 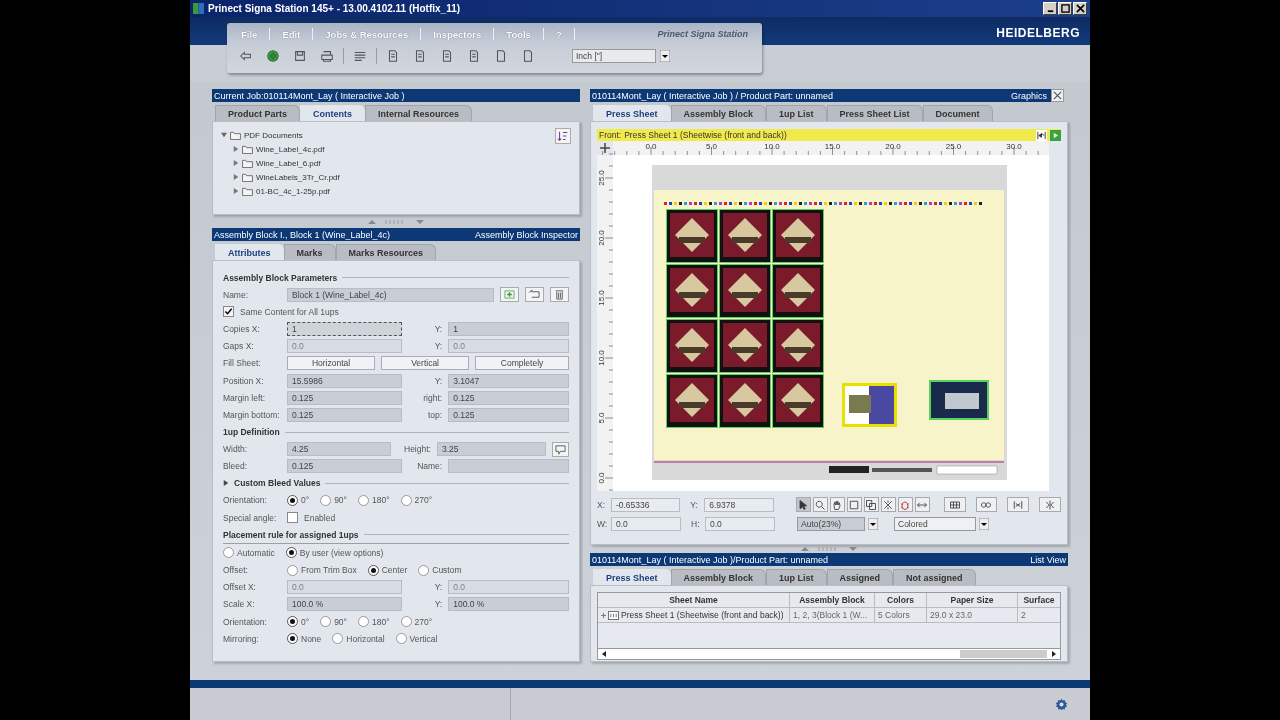 I want to click on text-field: 15.5986, so click(x=345, y=380).